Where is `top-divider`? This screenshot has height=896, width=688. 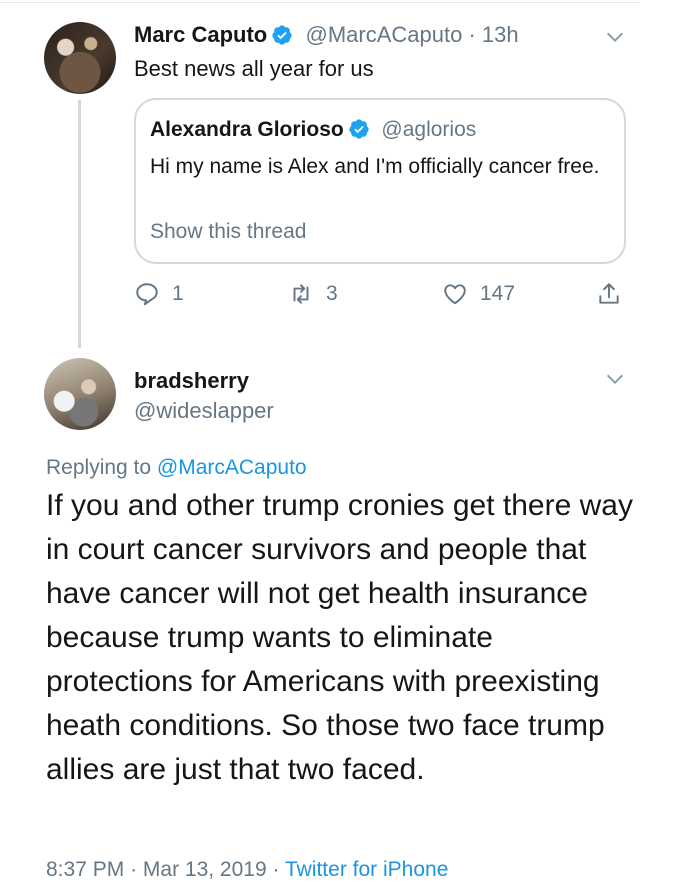
top-divider is located at coordinates (320, 2).